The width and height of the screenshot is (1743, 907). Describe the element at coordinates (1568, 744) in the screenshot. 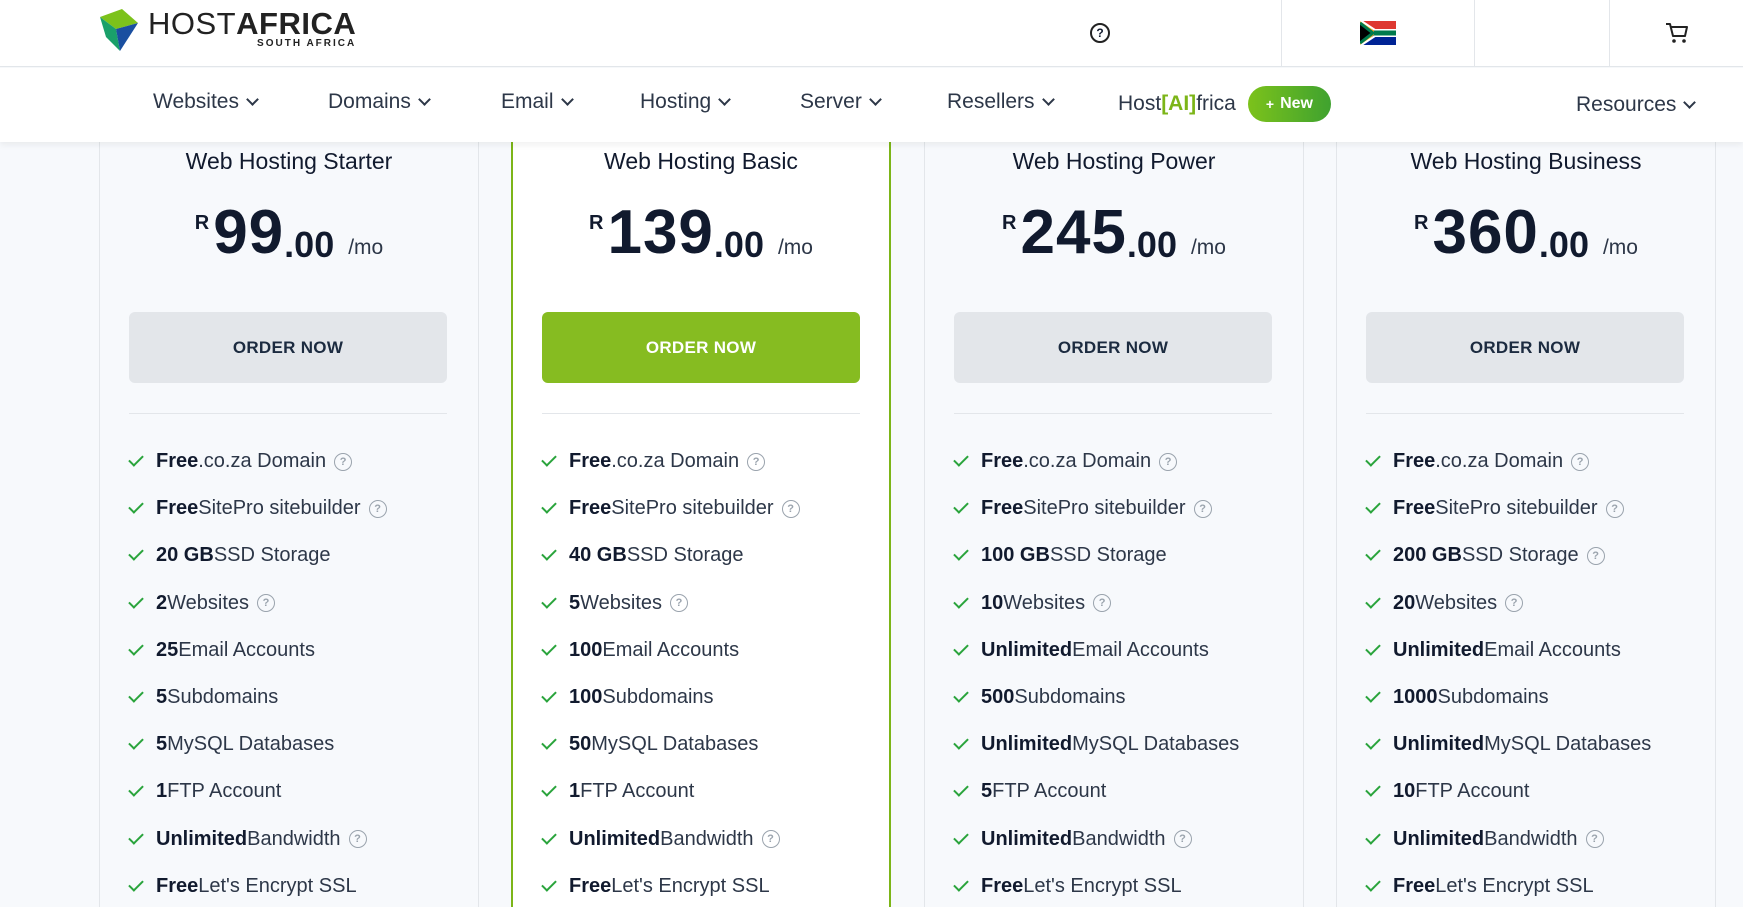

I see `feature-label: MySQL Databases` at that location.